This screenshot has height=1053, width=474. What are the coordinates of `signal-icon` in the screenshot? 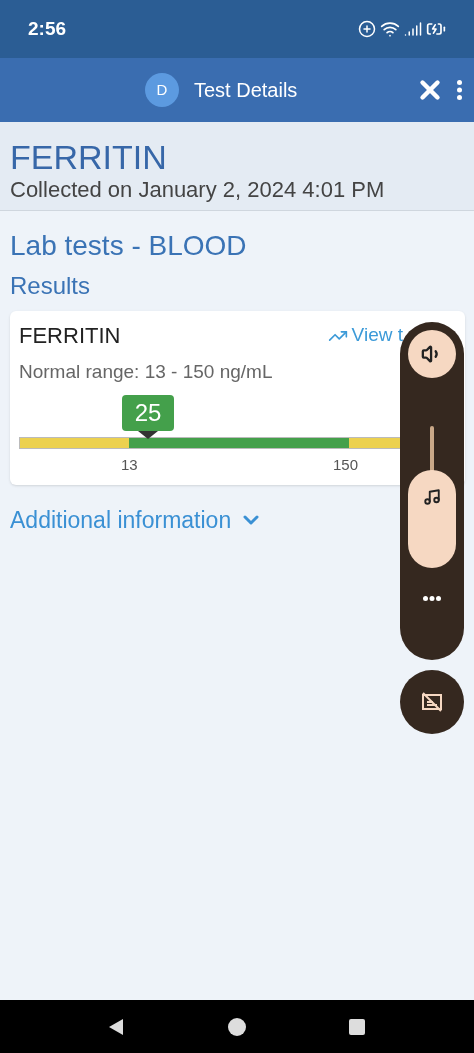 It's located at (413, 29).